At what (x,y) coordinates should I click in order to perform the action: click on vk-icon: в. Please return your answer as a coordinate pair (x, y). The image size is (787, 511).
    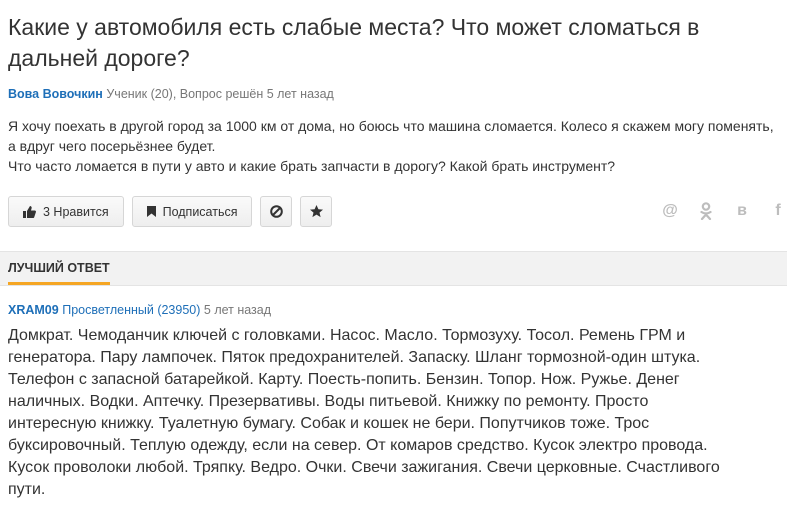
    Looking at the image, I should click on (742, 211).